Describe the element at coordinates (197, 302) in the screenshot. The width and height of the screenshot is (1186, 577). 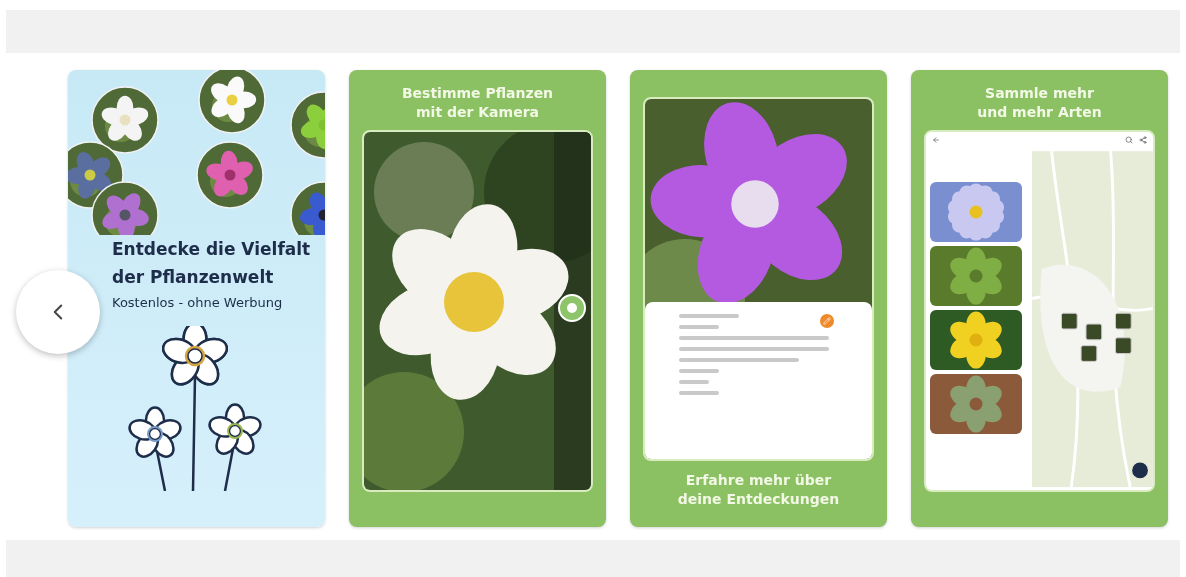
I see `subtitle: Kostenlos - ohne Werbung` at that location.